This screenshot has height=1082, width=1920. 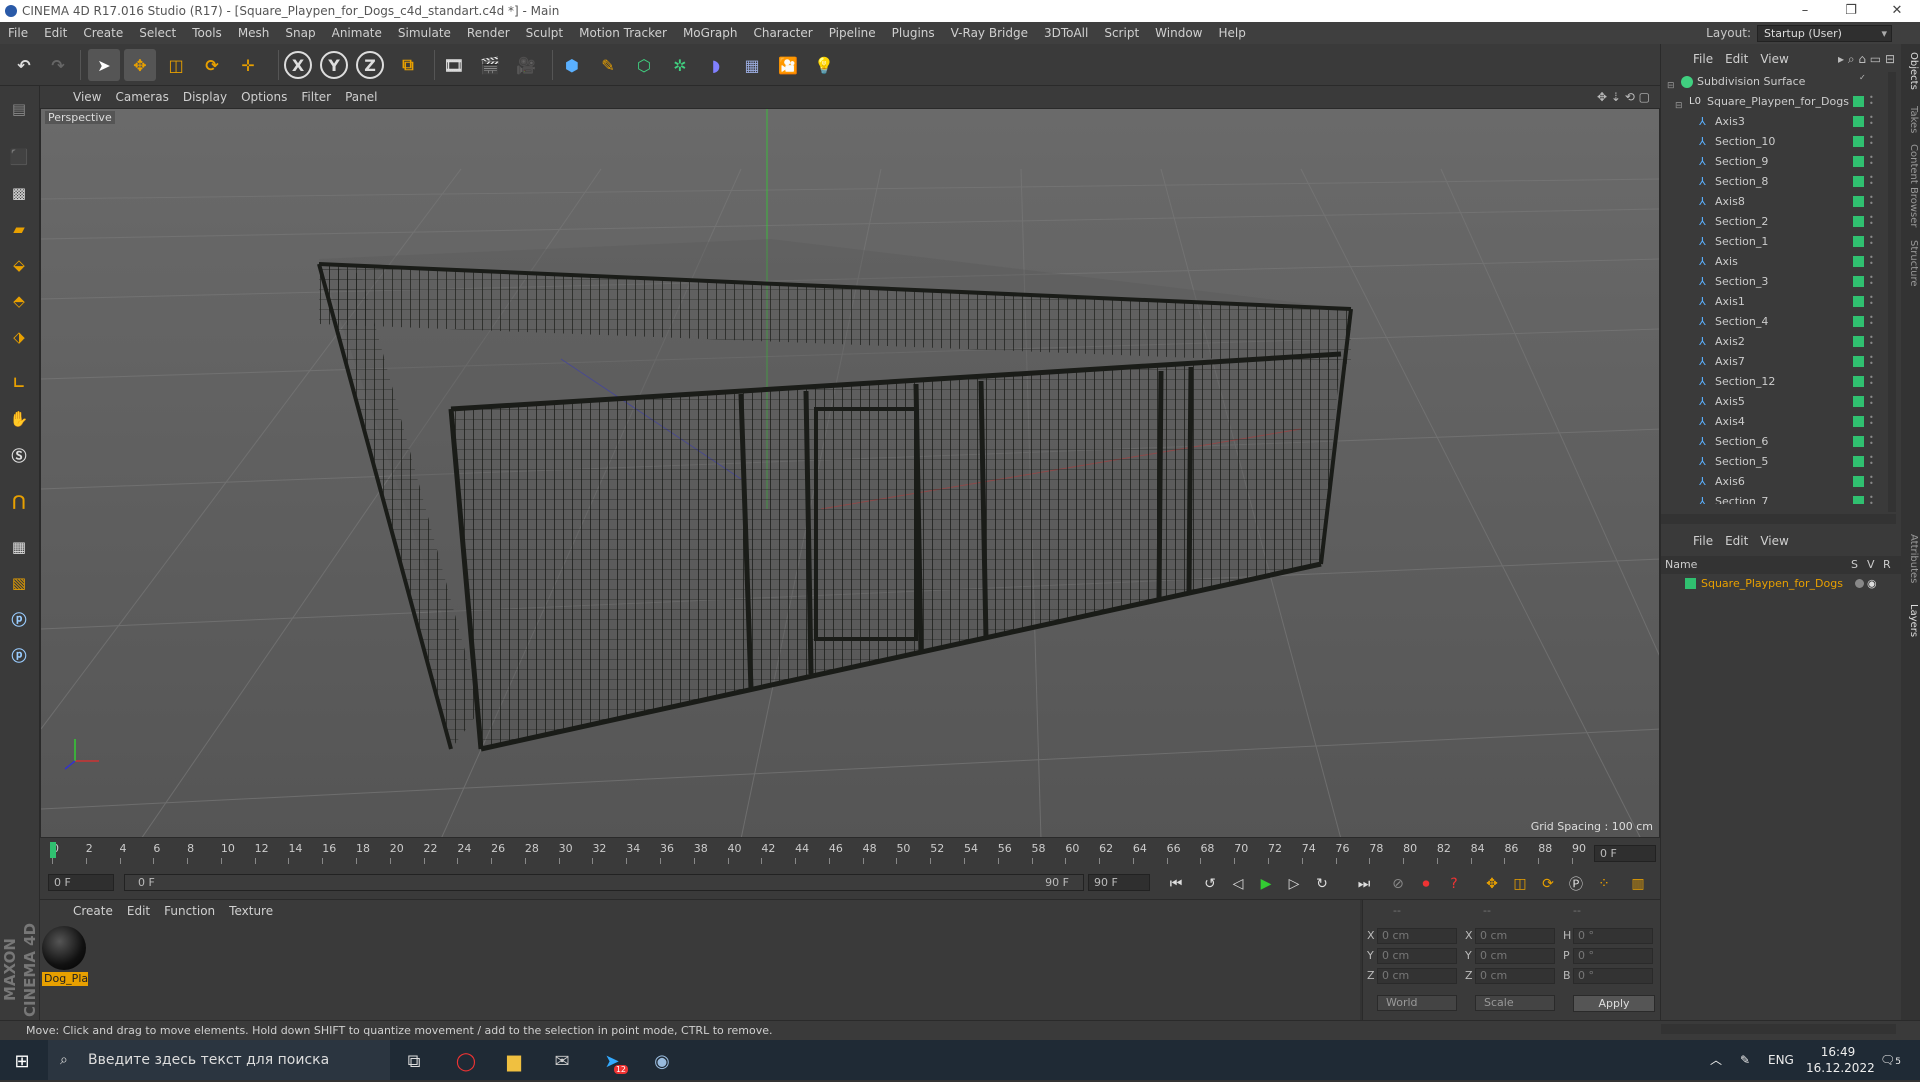 I want to click on edges-mode-icon: ⬘, so click(x=19, y=301).